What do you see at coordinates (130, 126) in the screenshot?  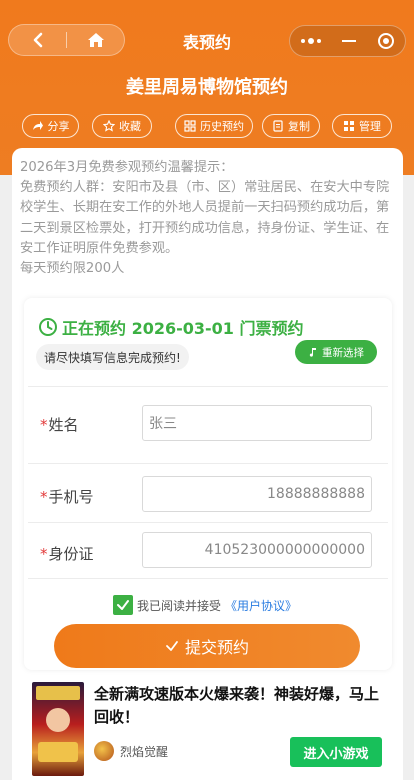 I see `favorite-label: 收藏` at bounding box center [130, 126].